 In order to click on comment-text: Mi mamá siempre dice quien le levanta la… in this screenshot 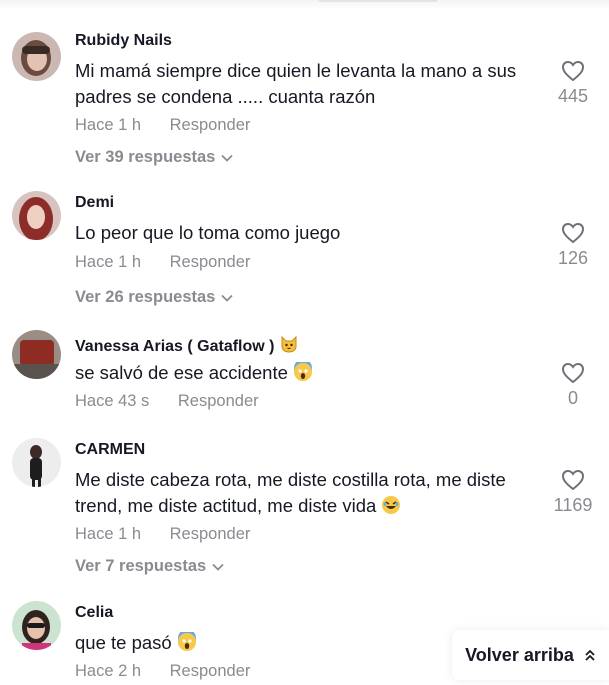, I will do `click(296, 83)`.